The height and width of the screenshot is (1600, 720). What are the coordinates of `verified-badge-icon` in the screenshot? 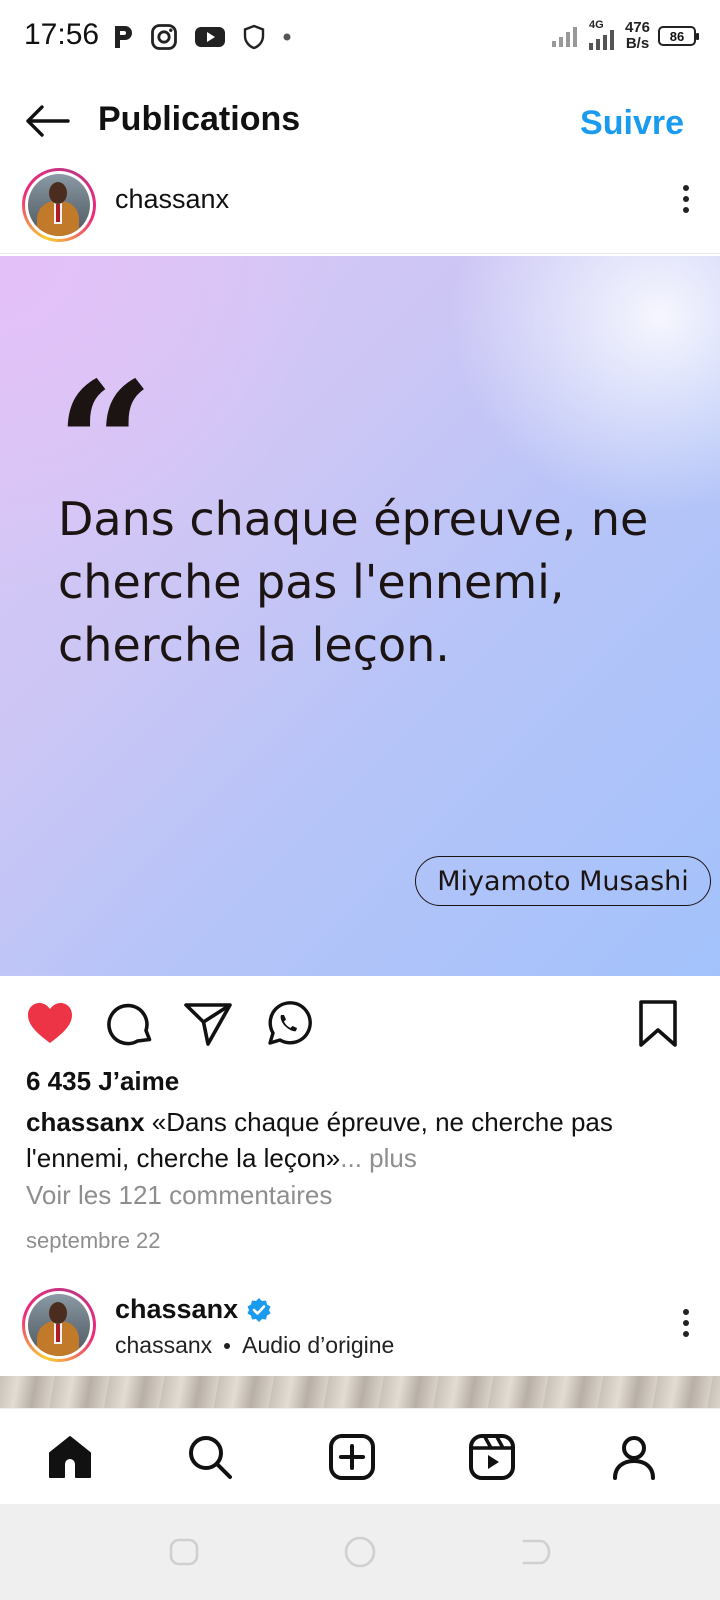 It's located at (259, 1309).